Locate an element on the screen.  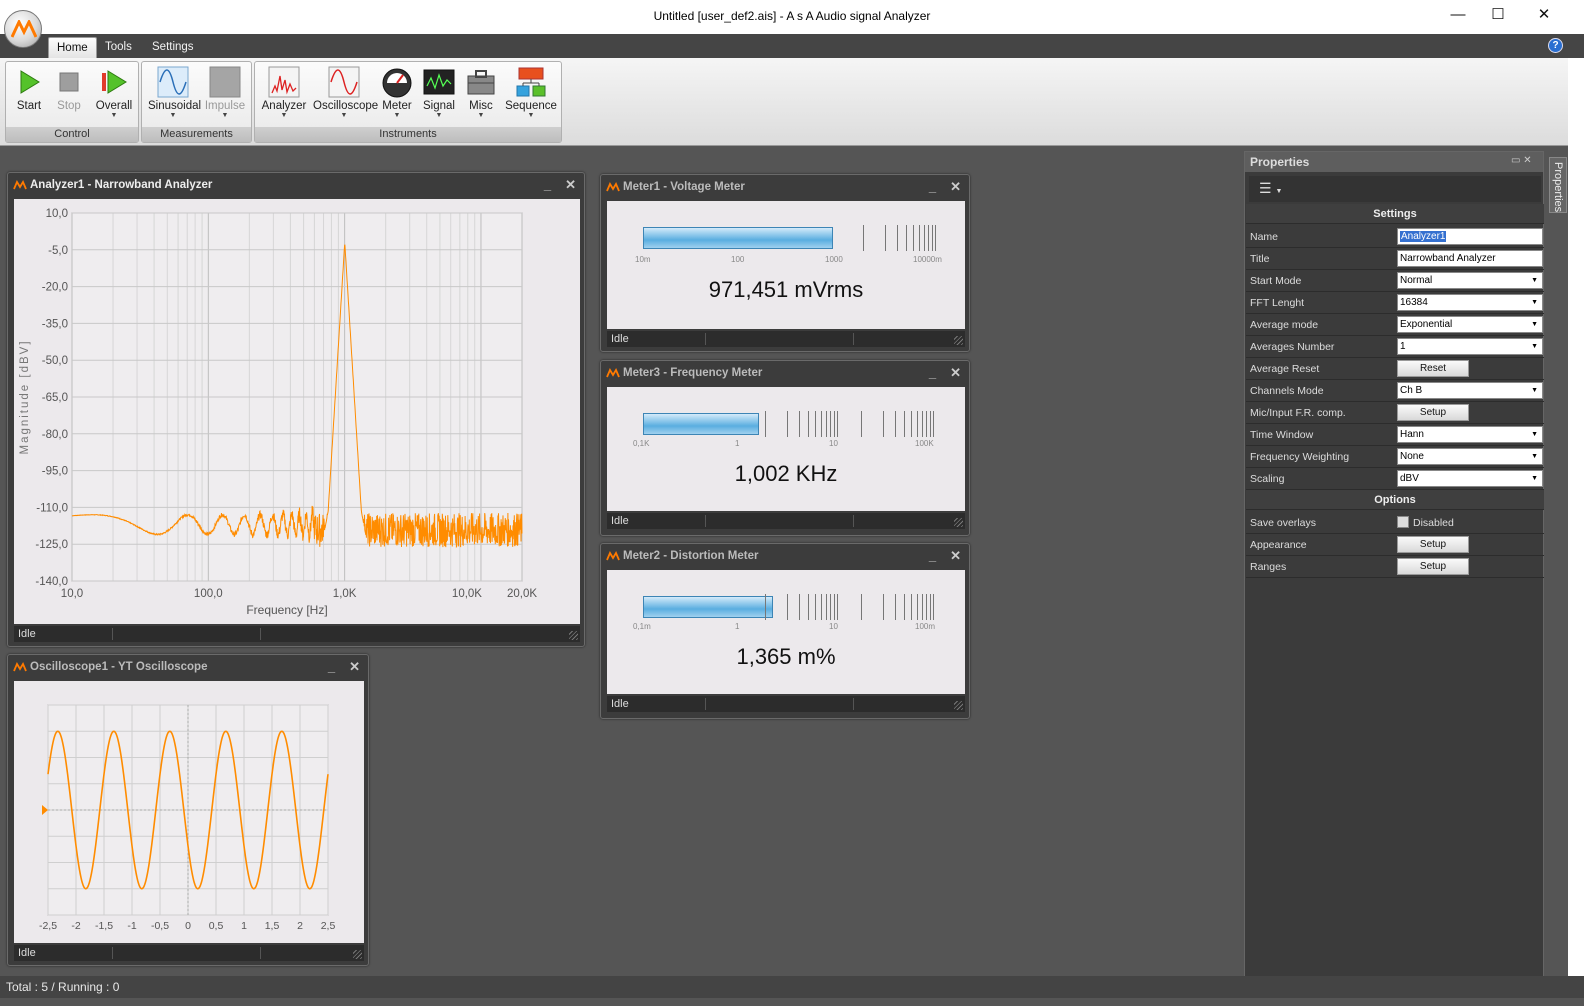
overall-button: Overall ▼ is located at coordinates (114, 95).